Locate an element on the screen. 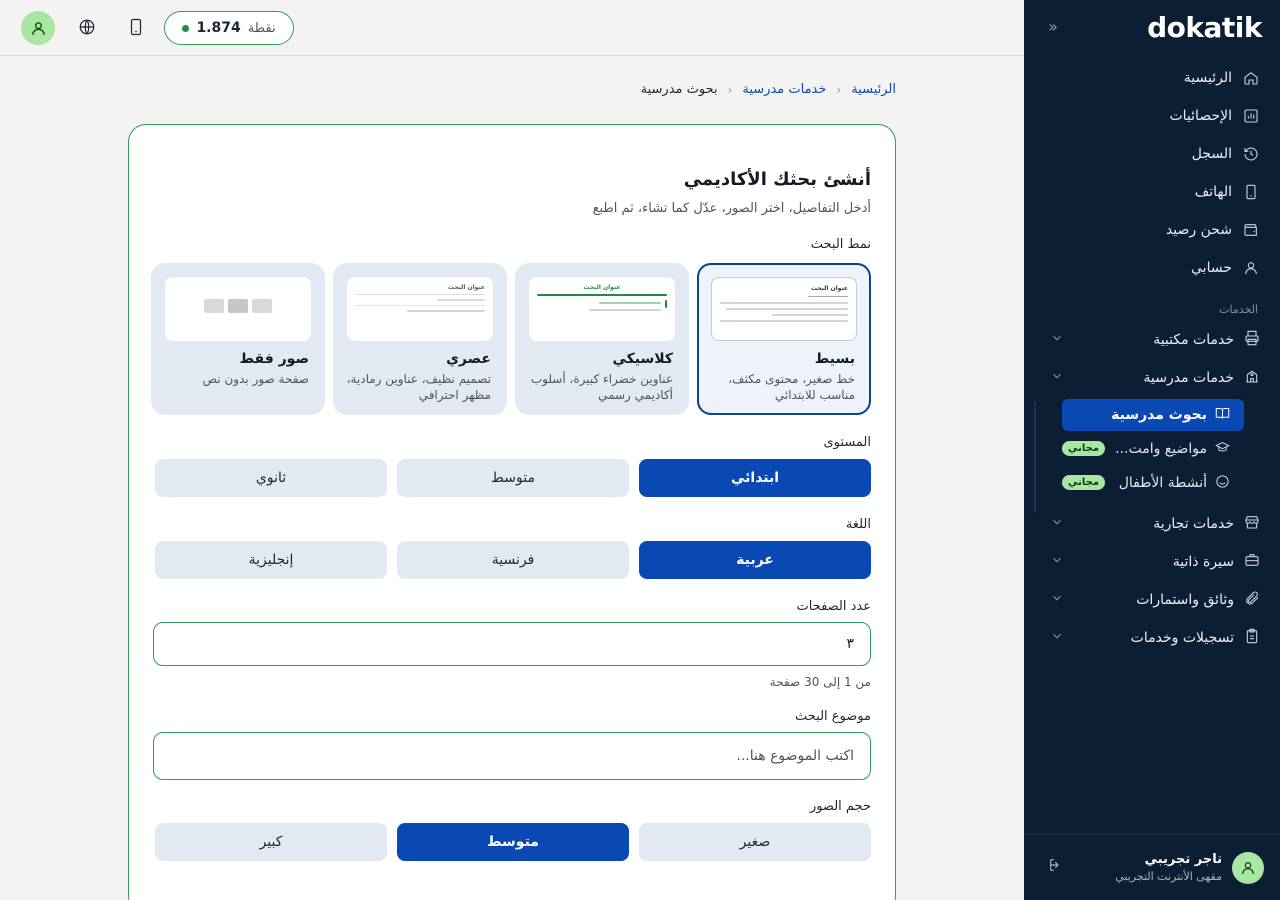  briefcase-icon is located at coordinates (1252, 562).